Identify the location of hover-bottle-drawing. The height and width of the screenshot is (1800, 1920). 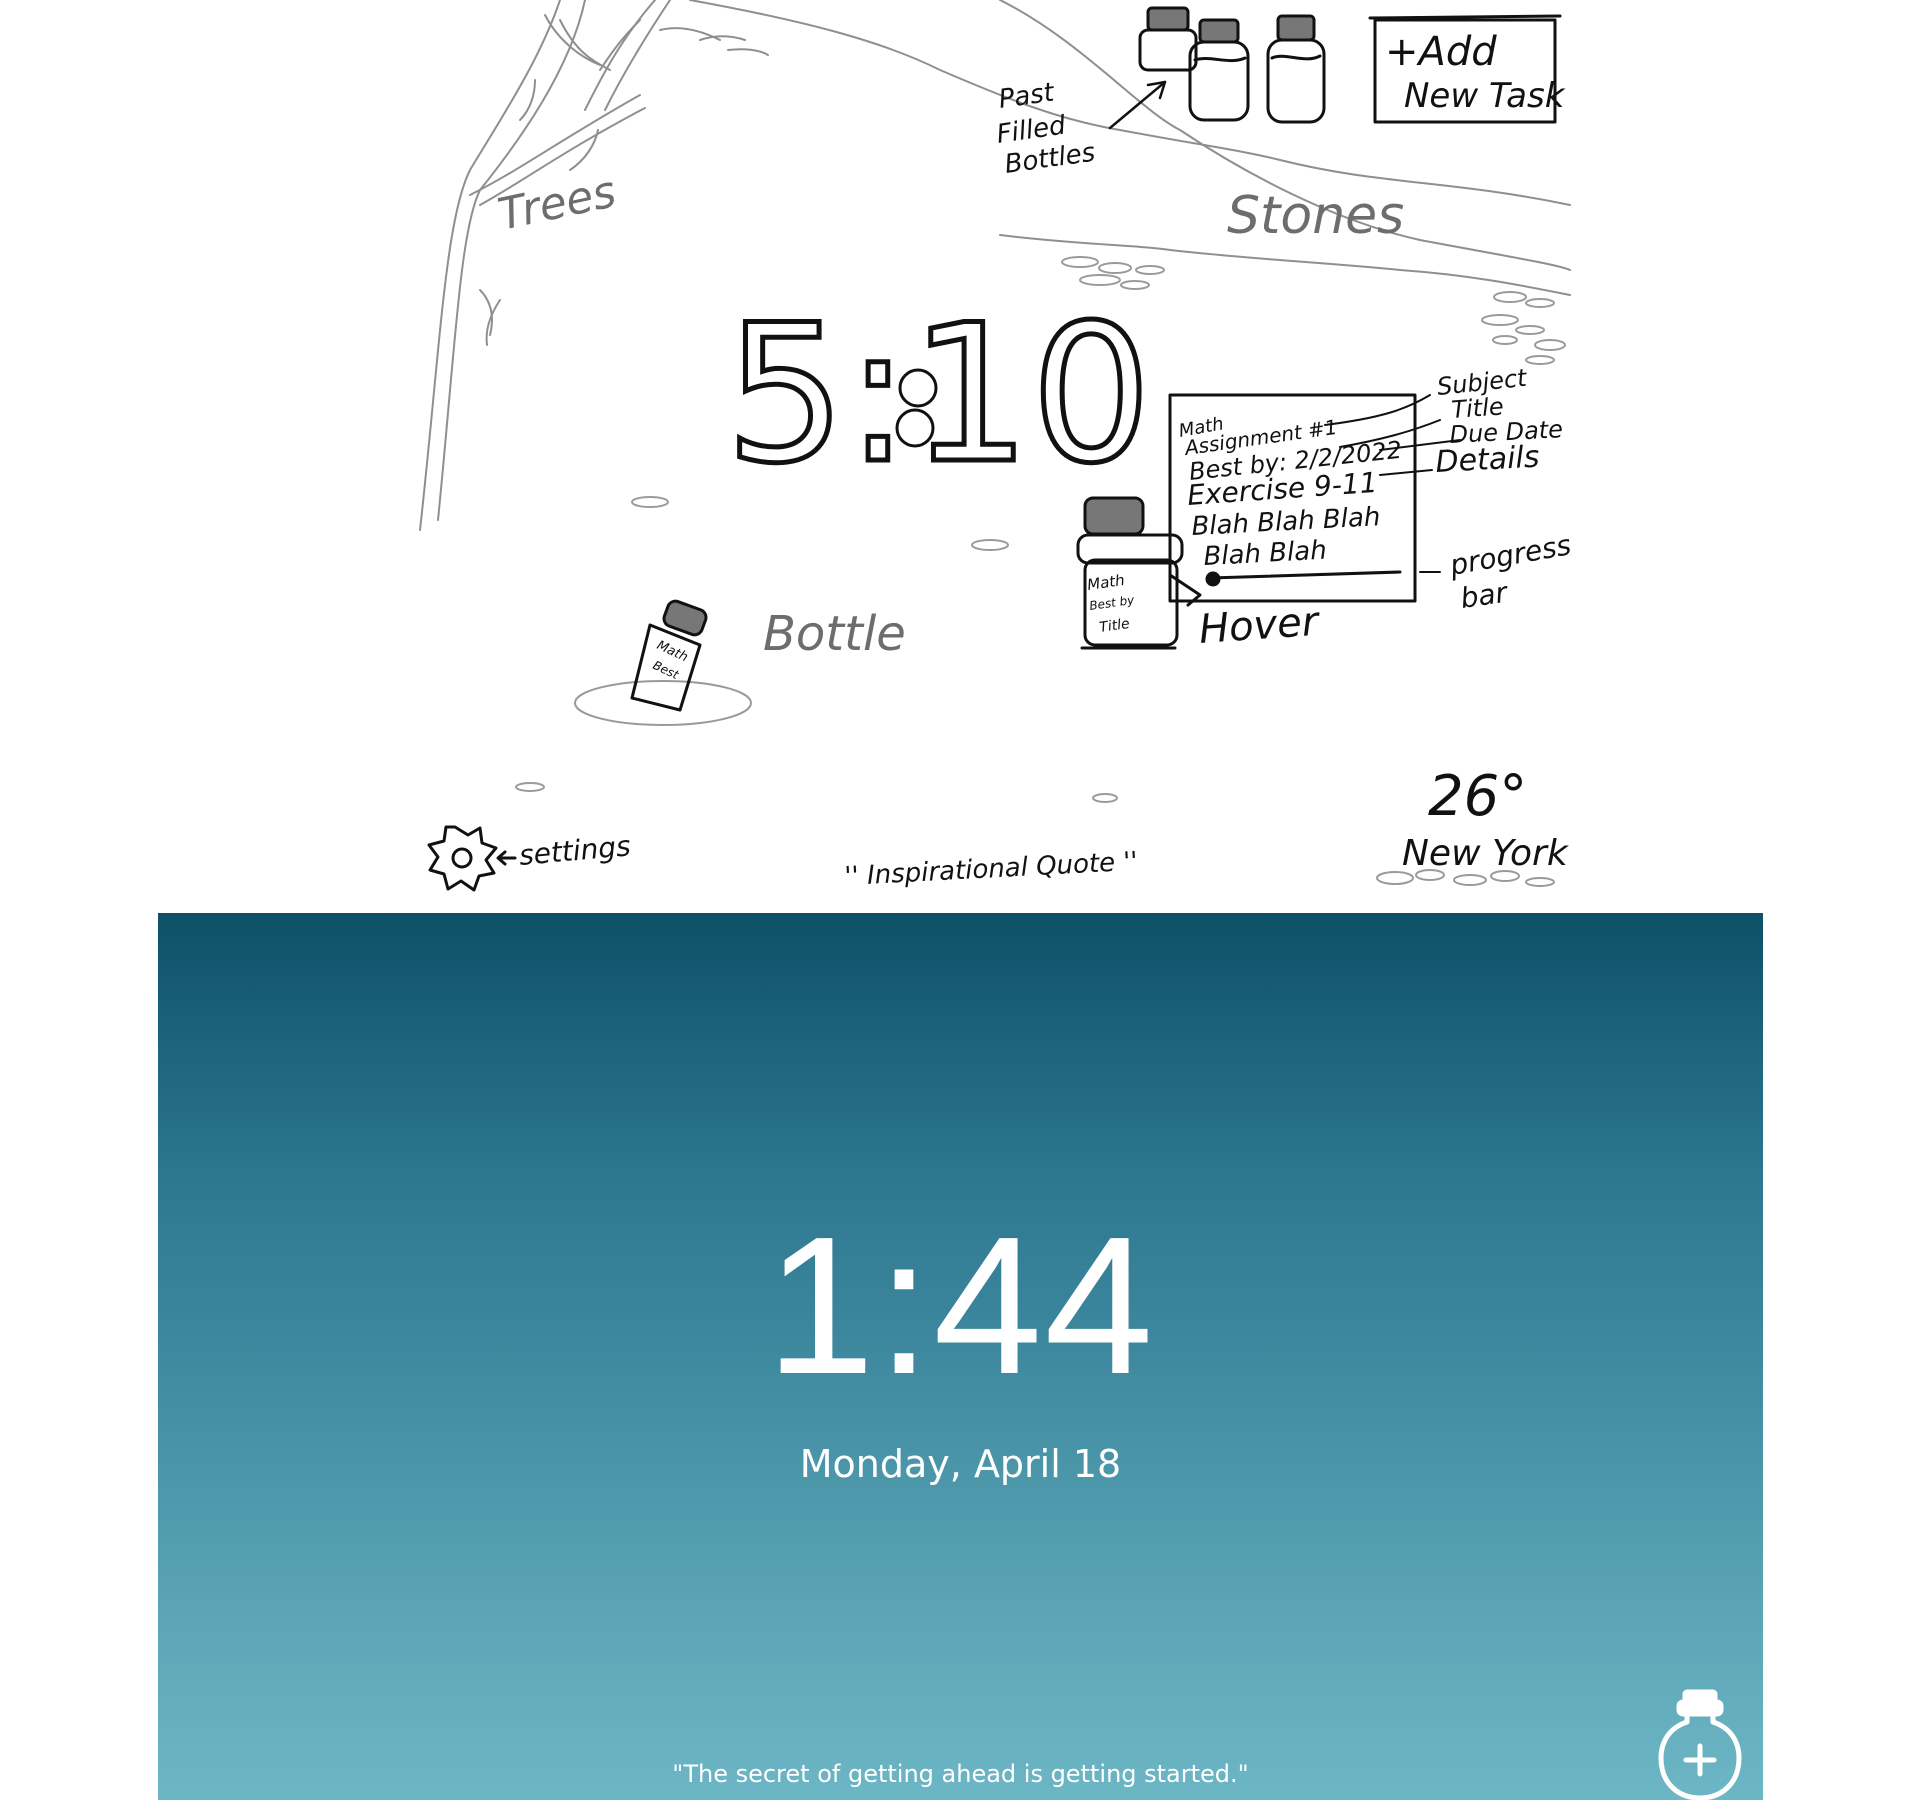
(1139, 573).